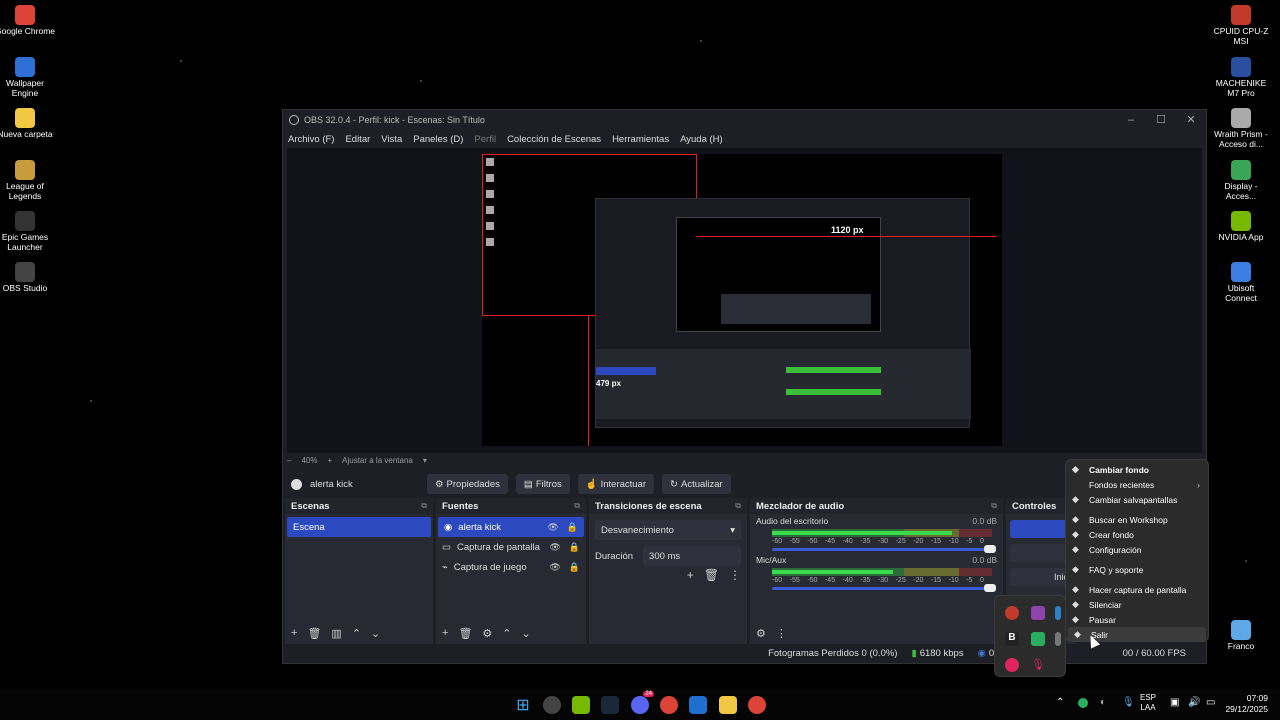  Describe the element at coordinates (1241, 283) in the screenshot. I see `desktop-shortcut: Ubisoft Connect` at that location.